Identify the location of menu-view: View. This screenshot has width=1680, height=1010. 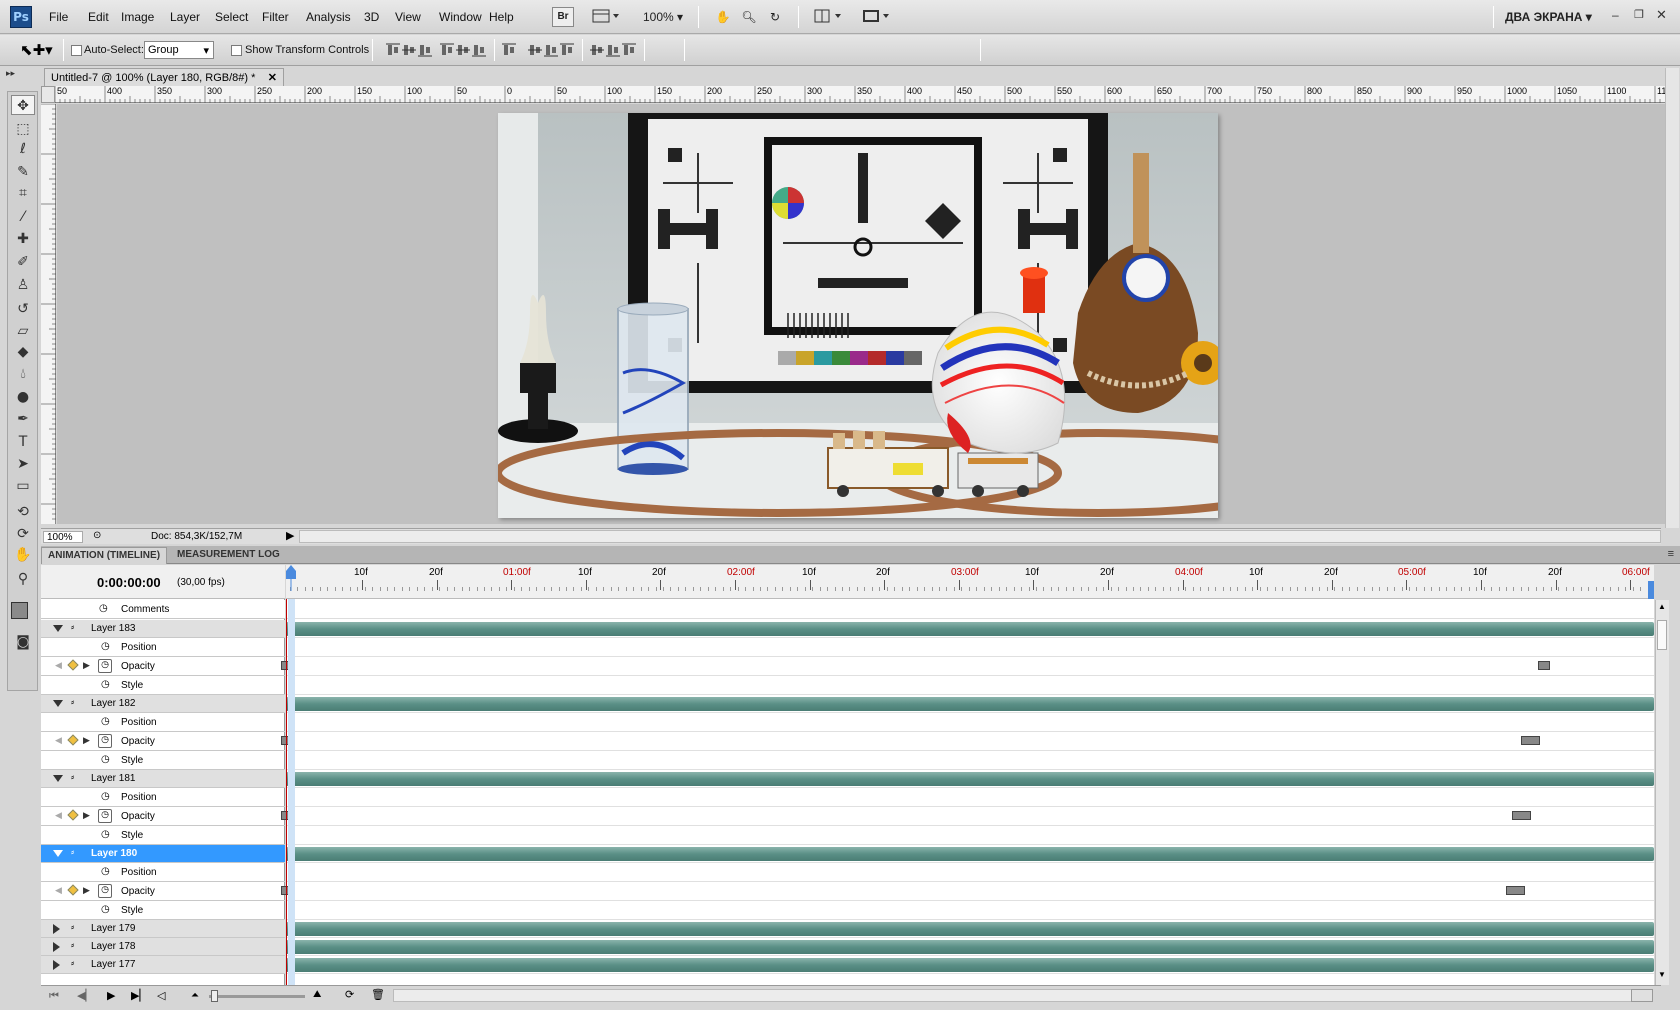
(408, 17).